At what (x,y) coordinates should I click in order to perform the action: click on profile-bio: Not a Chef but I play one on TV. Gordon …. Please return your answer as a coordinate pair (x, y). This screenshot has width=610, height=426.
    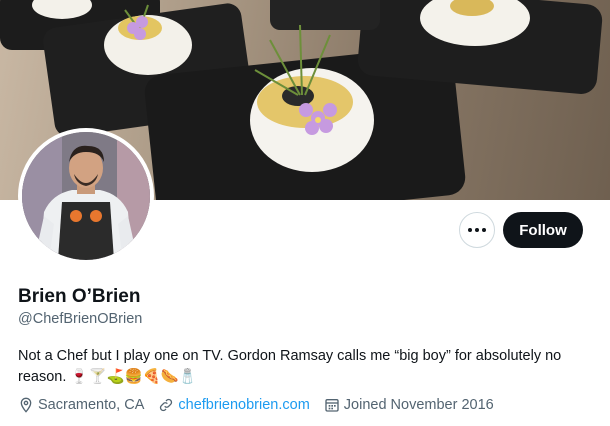
    Looking at the image, I should click on (290, 366).